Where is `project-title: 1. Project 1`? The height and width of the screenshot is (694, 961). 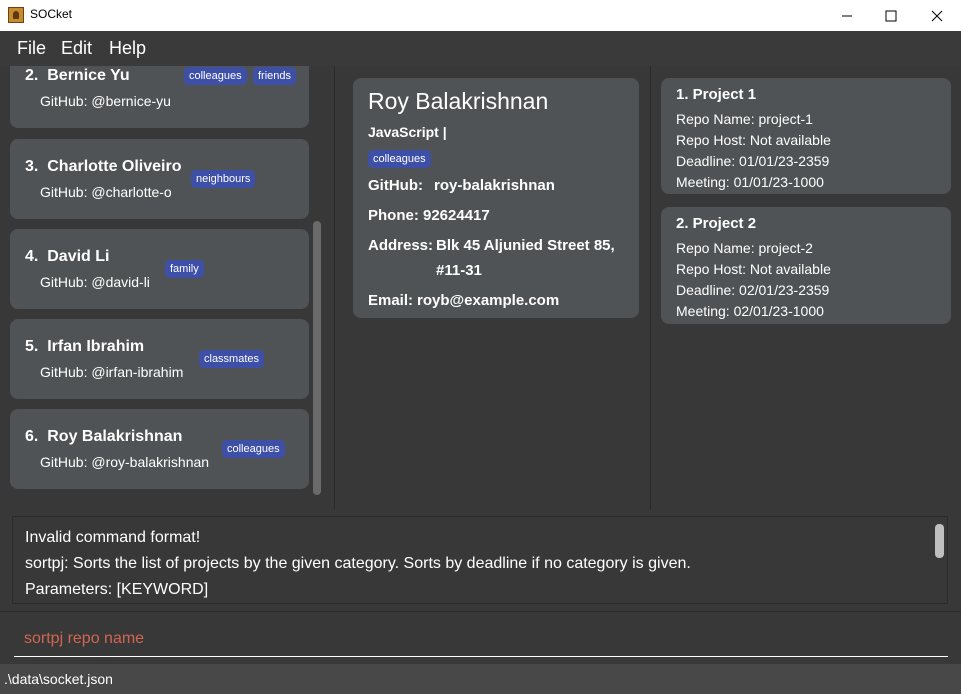
project-title: 1. Project 1 is located at coordinates (716, 94).